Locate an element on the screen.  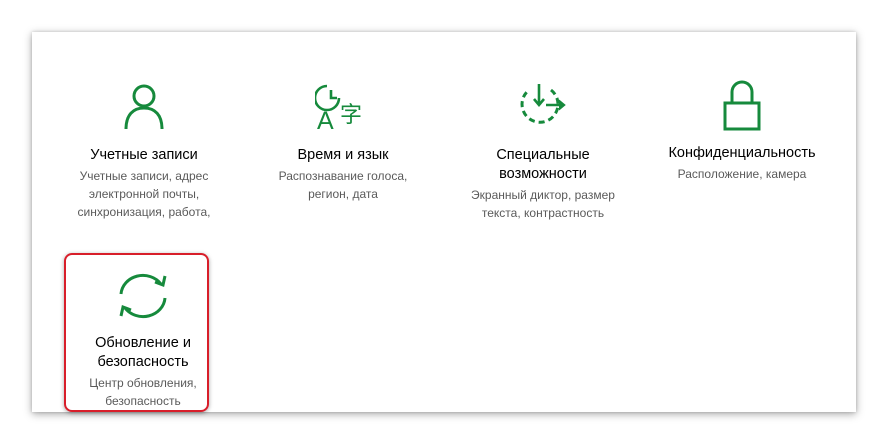
svg-text: A is located at coordinates (325, 119).